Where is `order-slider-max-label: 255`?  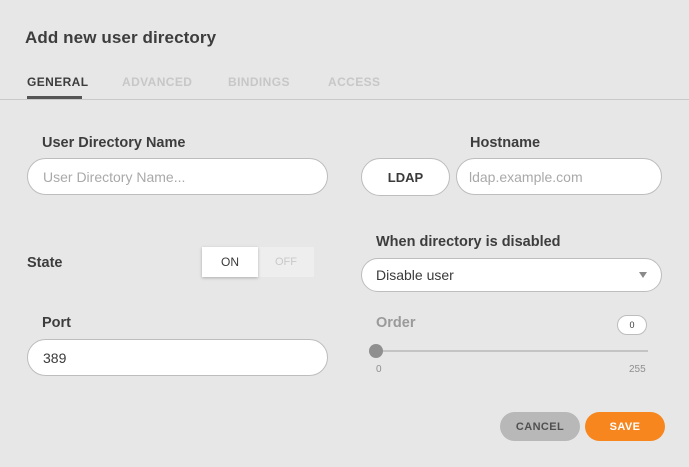 order-slider-max-label: 255 is located at coordinates (637, 369).